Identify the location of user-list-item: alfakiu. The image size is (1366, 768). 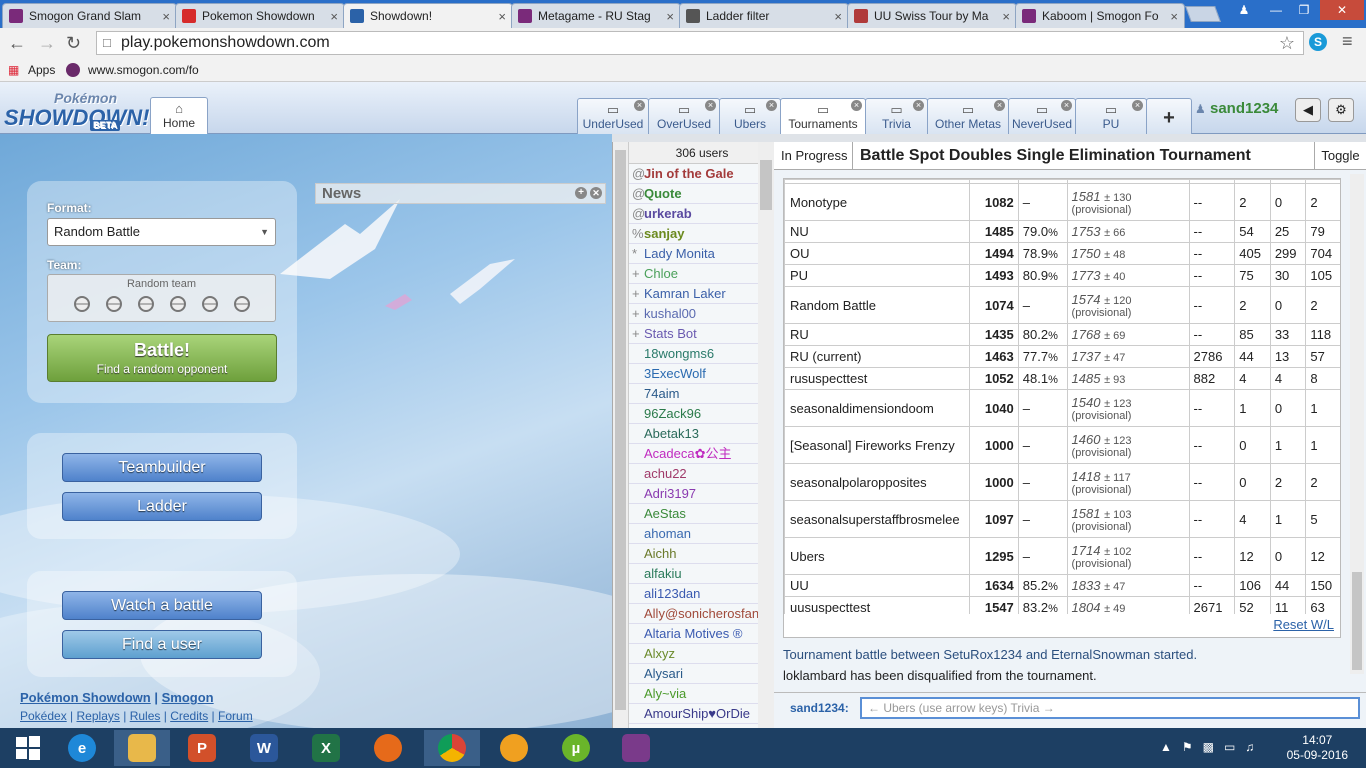
(702, 574).